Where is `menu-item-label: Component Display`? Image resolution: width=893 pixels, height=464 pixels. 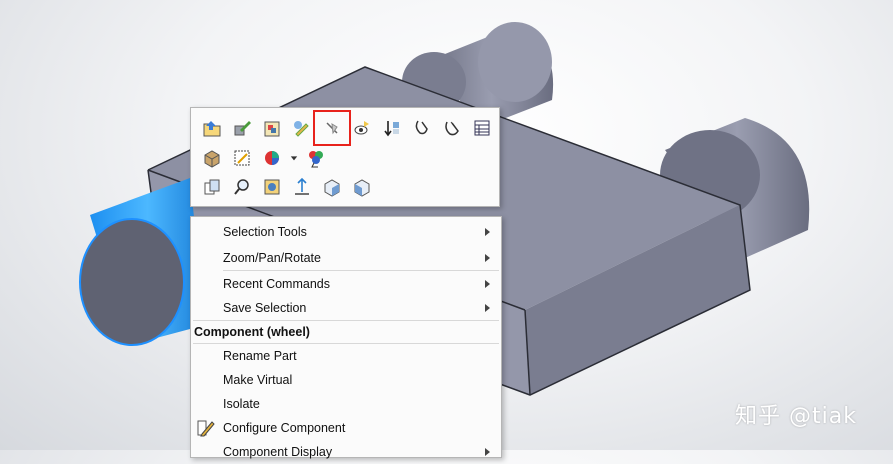 menu-item-label: Component Display is located at coordinates (278, 452).